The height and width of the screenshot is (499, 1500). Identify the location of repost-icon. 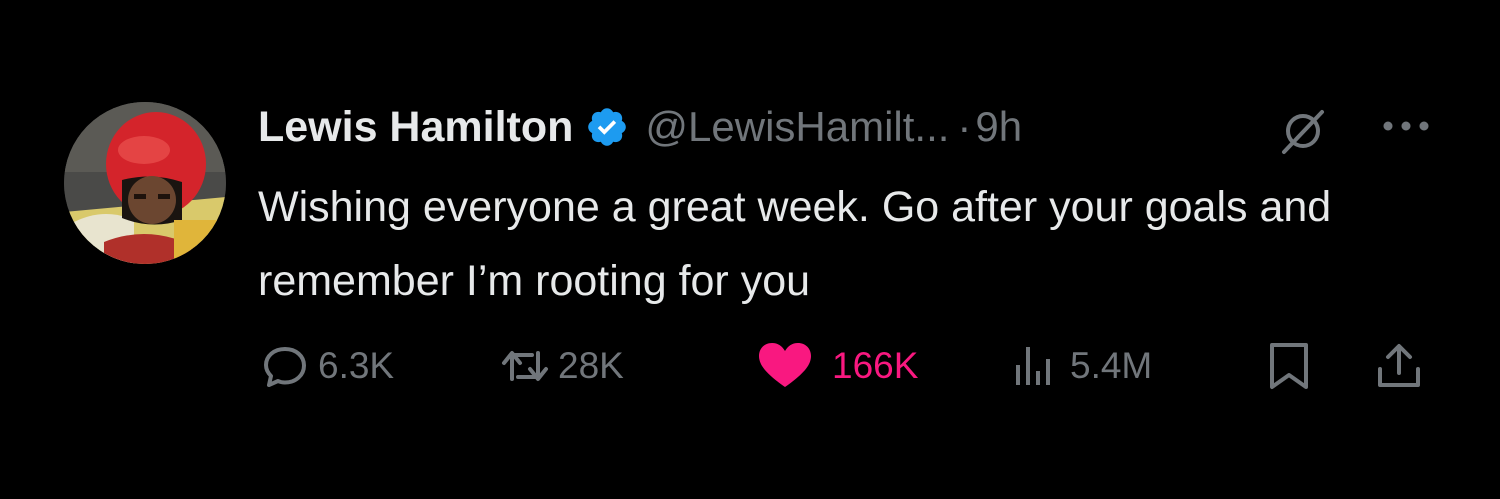
(525, 366).